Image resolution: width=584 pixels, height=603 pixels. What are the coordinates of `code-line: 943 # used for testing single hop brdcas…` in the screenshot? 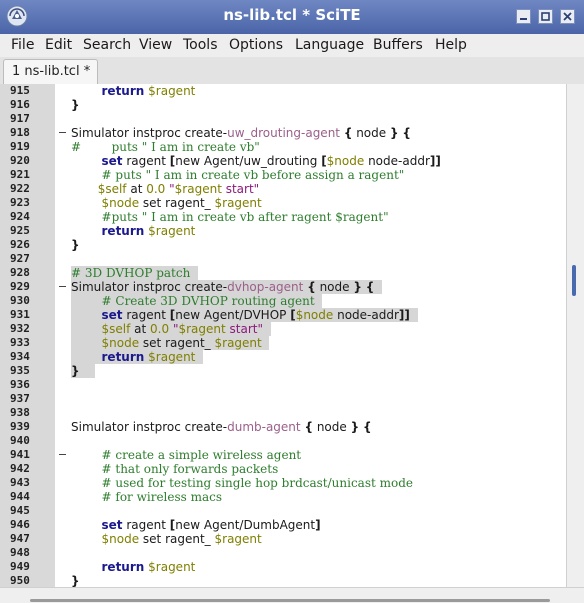 It's located at (283, 483).